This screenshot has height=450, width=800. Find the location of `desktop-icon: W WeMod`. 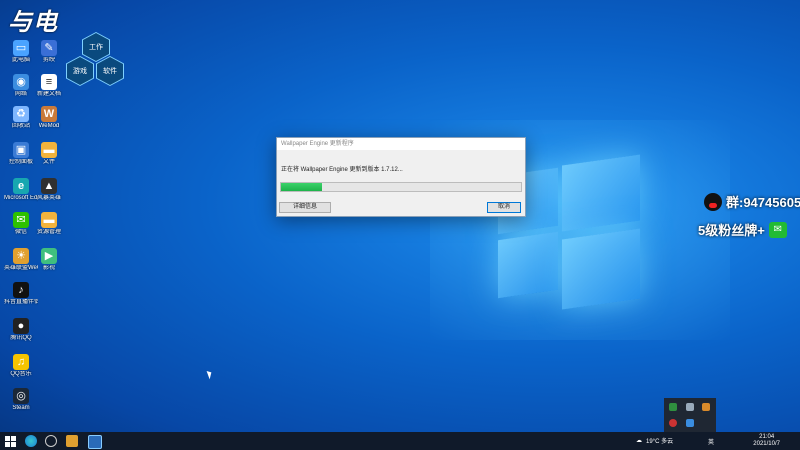

desktop-icon: W WeMod is located at coordinates (49, 118).